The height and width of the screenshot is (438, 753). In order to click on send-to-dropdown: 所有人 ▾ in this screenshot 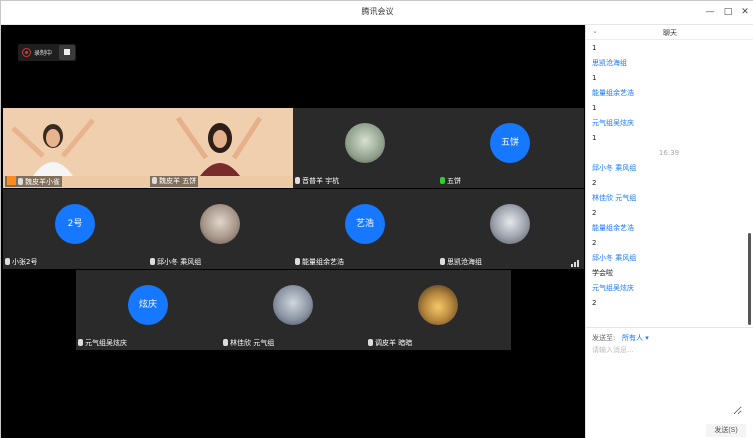, I will do `click(635, 338)`.